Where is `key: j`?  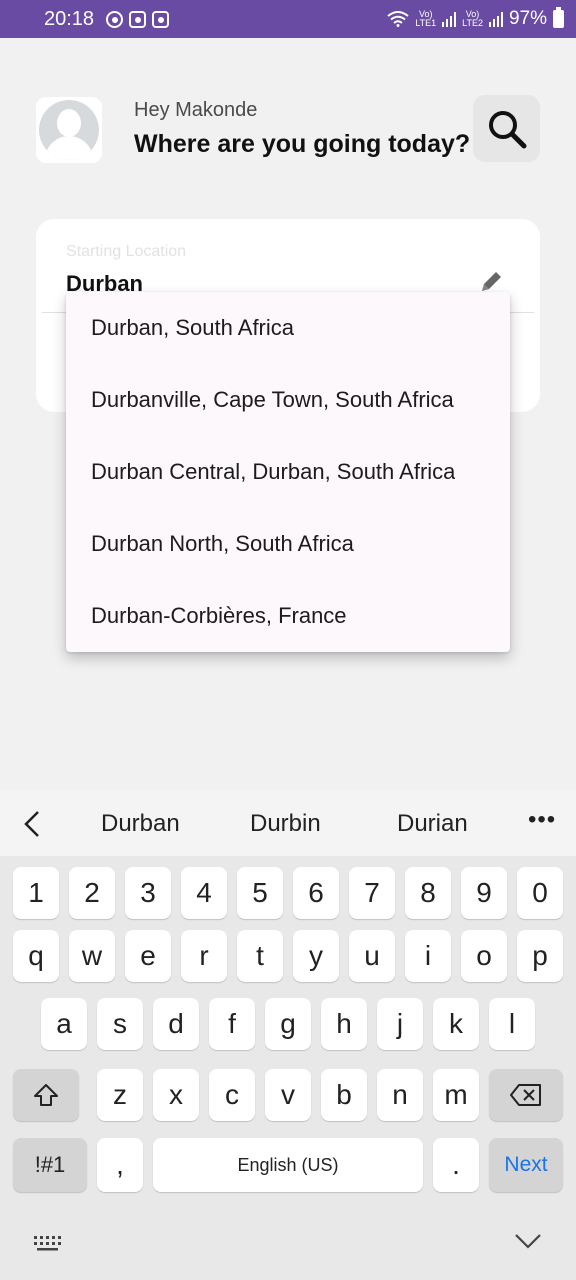 key: j is located at coordinates (400, 1024).